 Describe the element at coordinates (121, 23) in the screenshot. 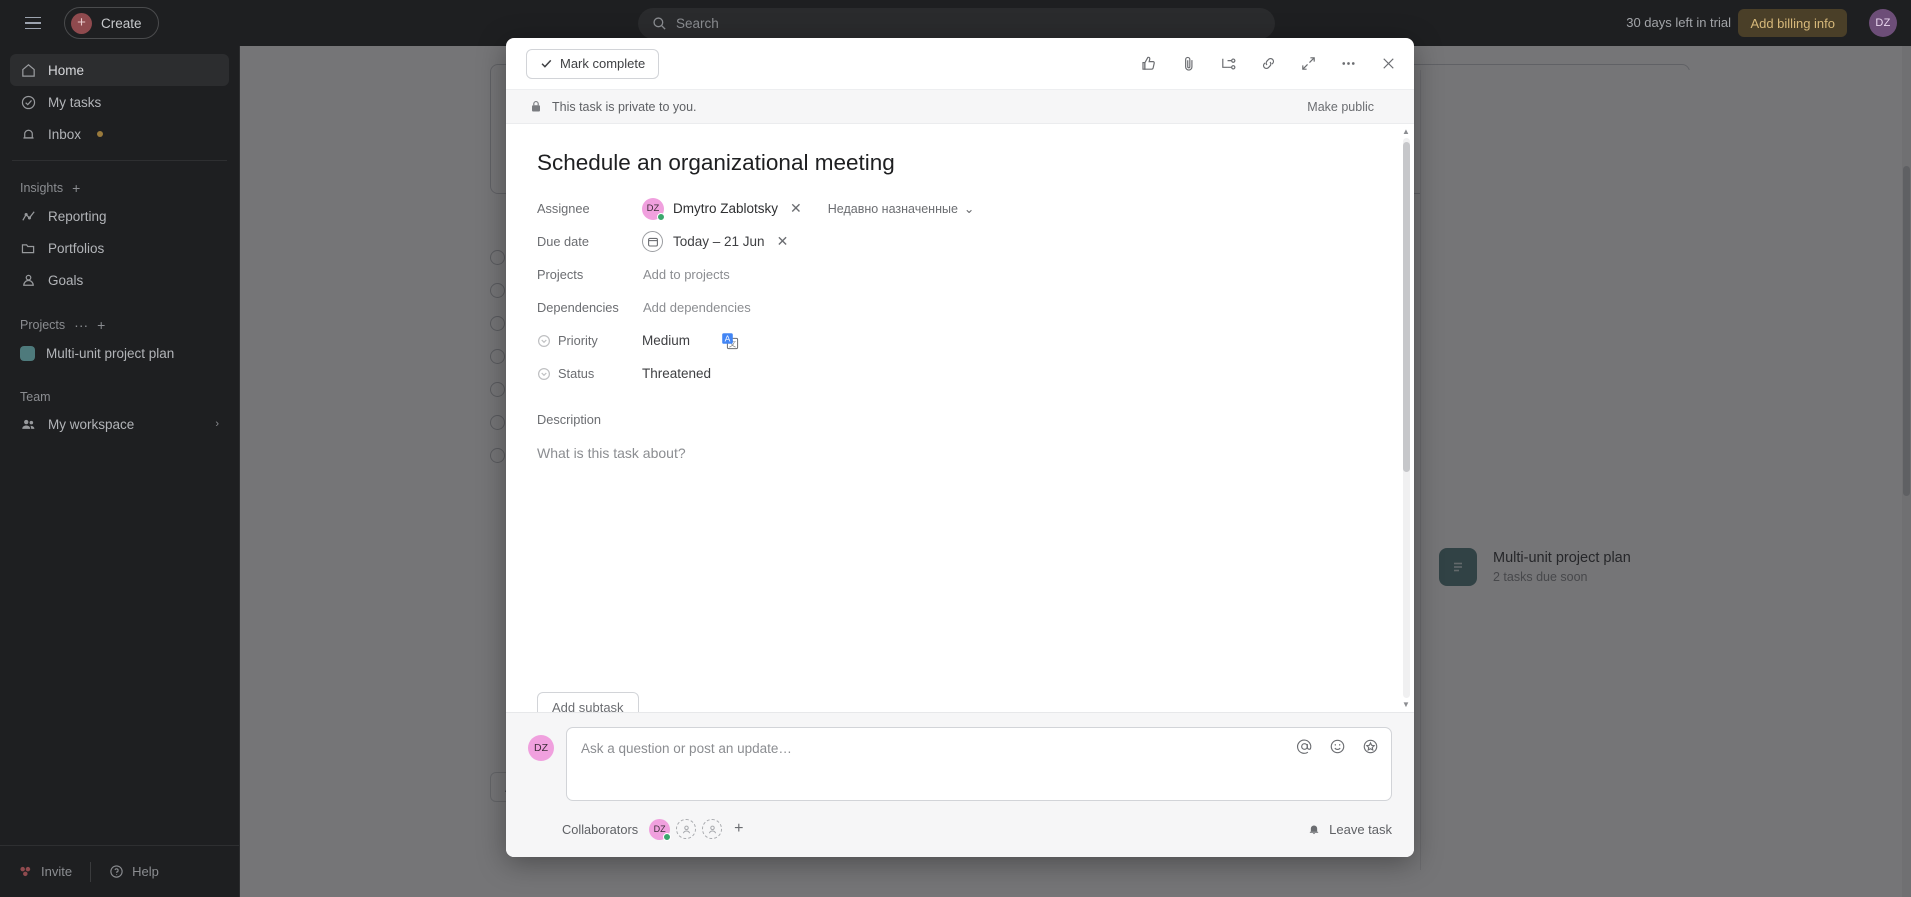

I see `create-button-label: Create` at that location.